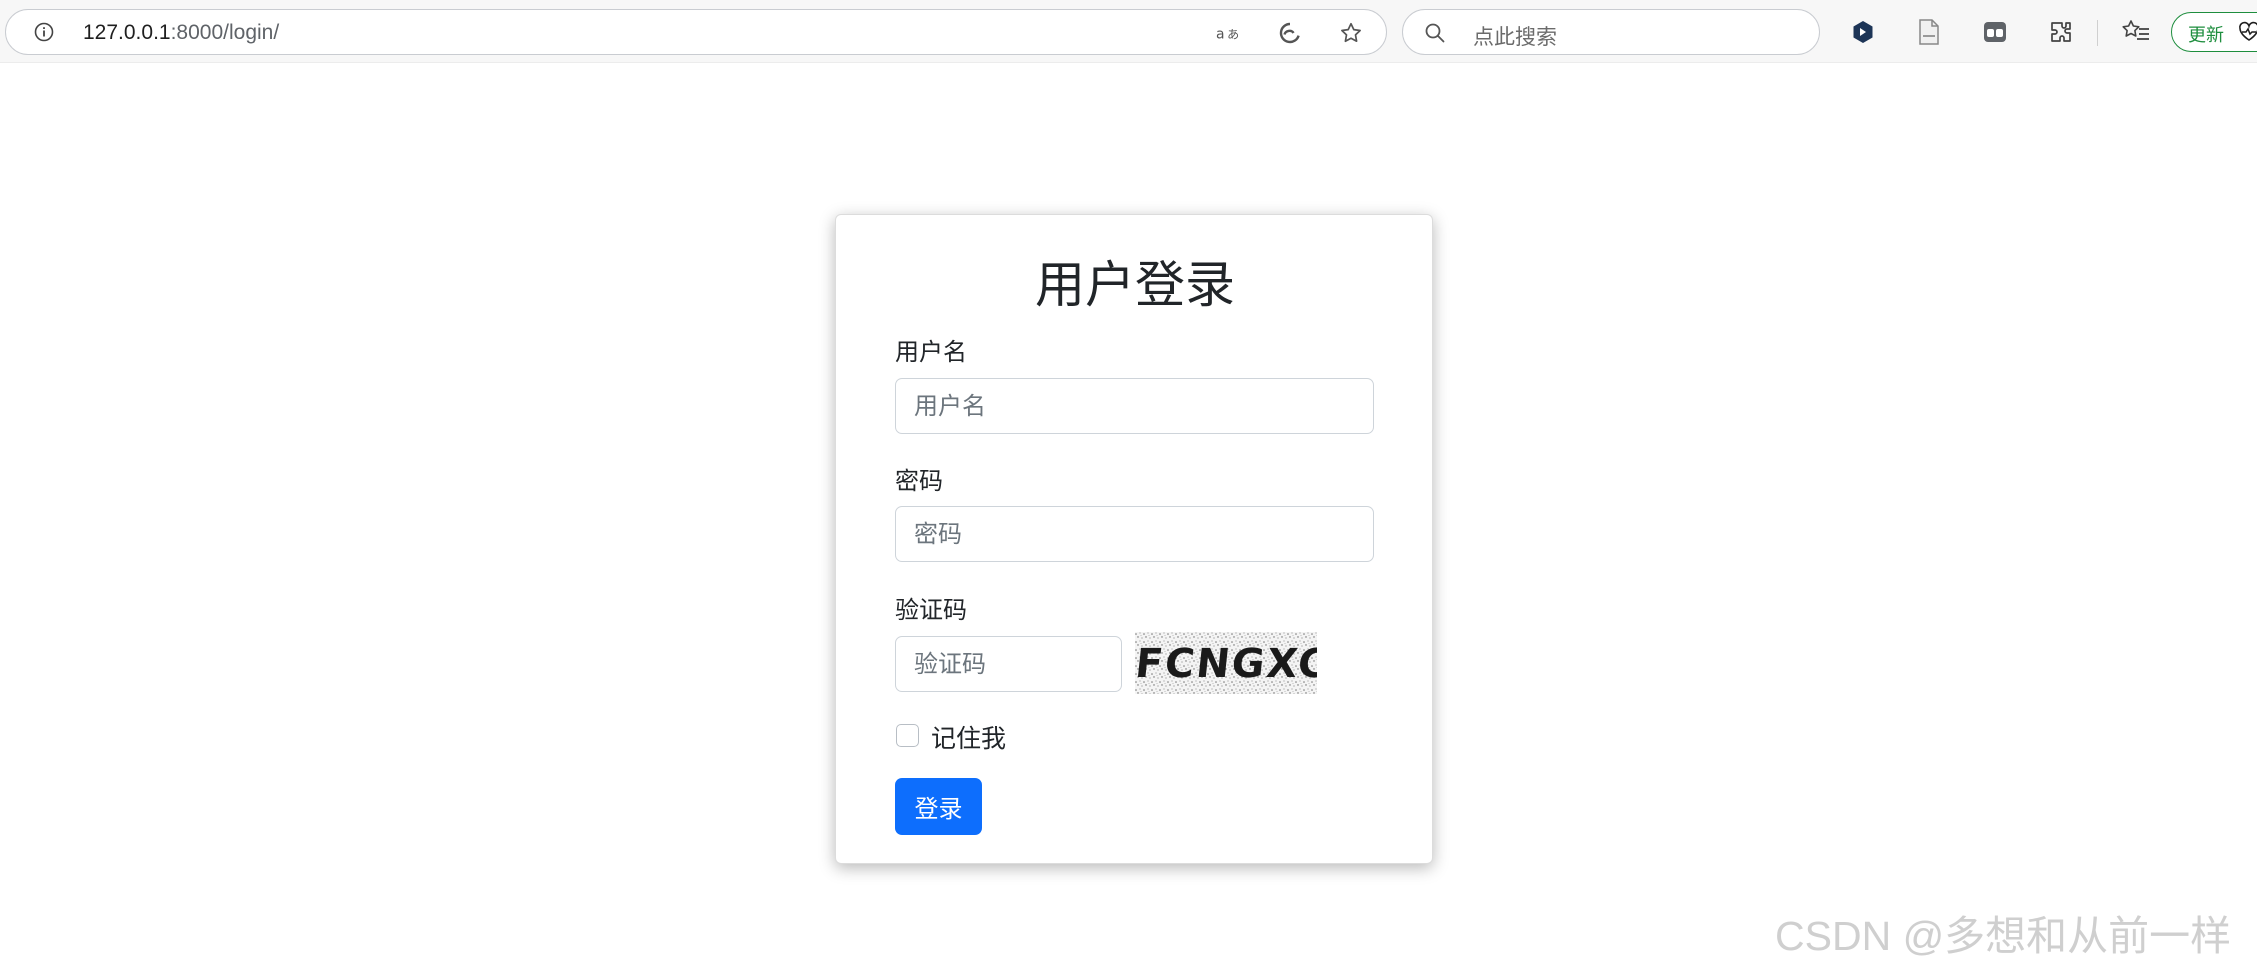 The image size is (2257, 967). Describe the element at coordinates (1515, 37) in the screenshot. I see `search-placeholder: 点此搜索` at that location.